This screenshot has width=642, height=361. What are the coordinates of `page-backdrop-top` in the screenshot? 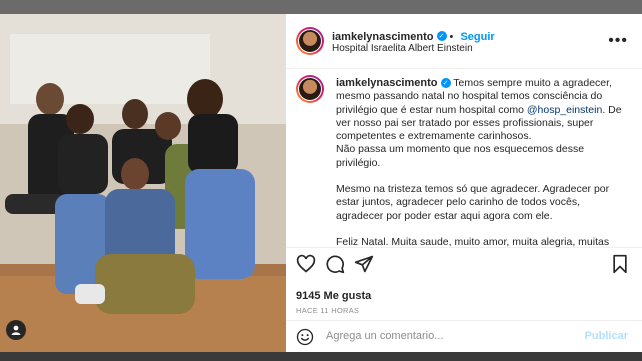 It's located at (321, 7).